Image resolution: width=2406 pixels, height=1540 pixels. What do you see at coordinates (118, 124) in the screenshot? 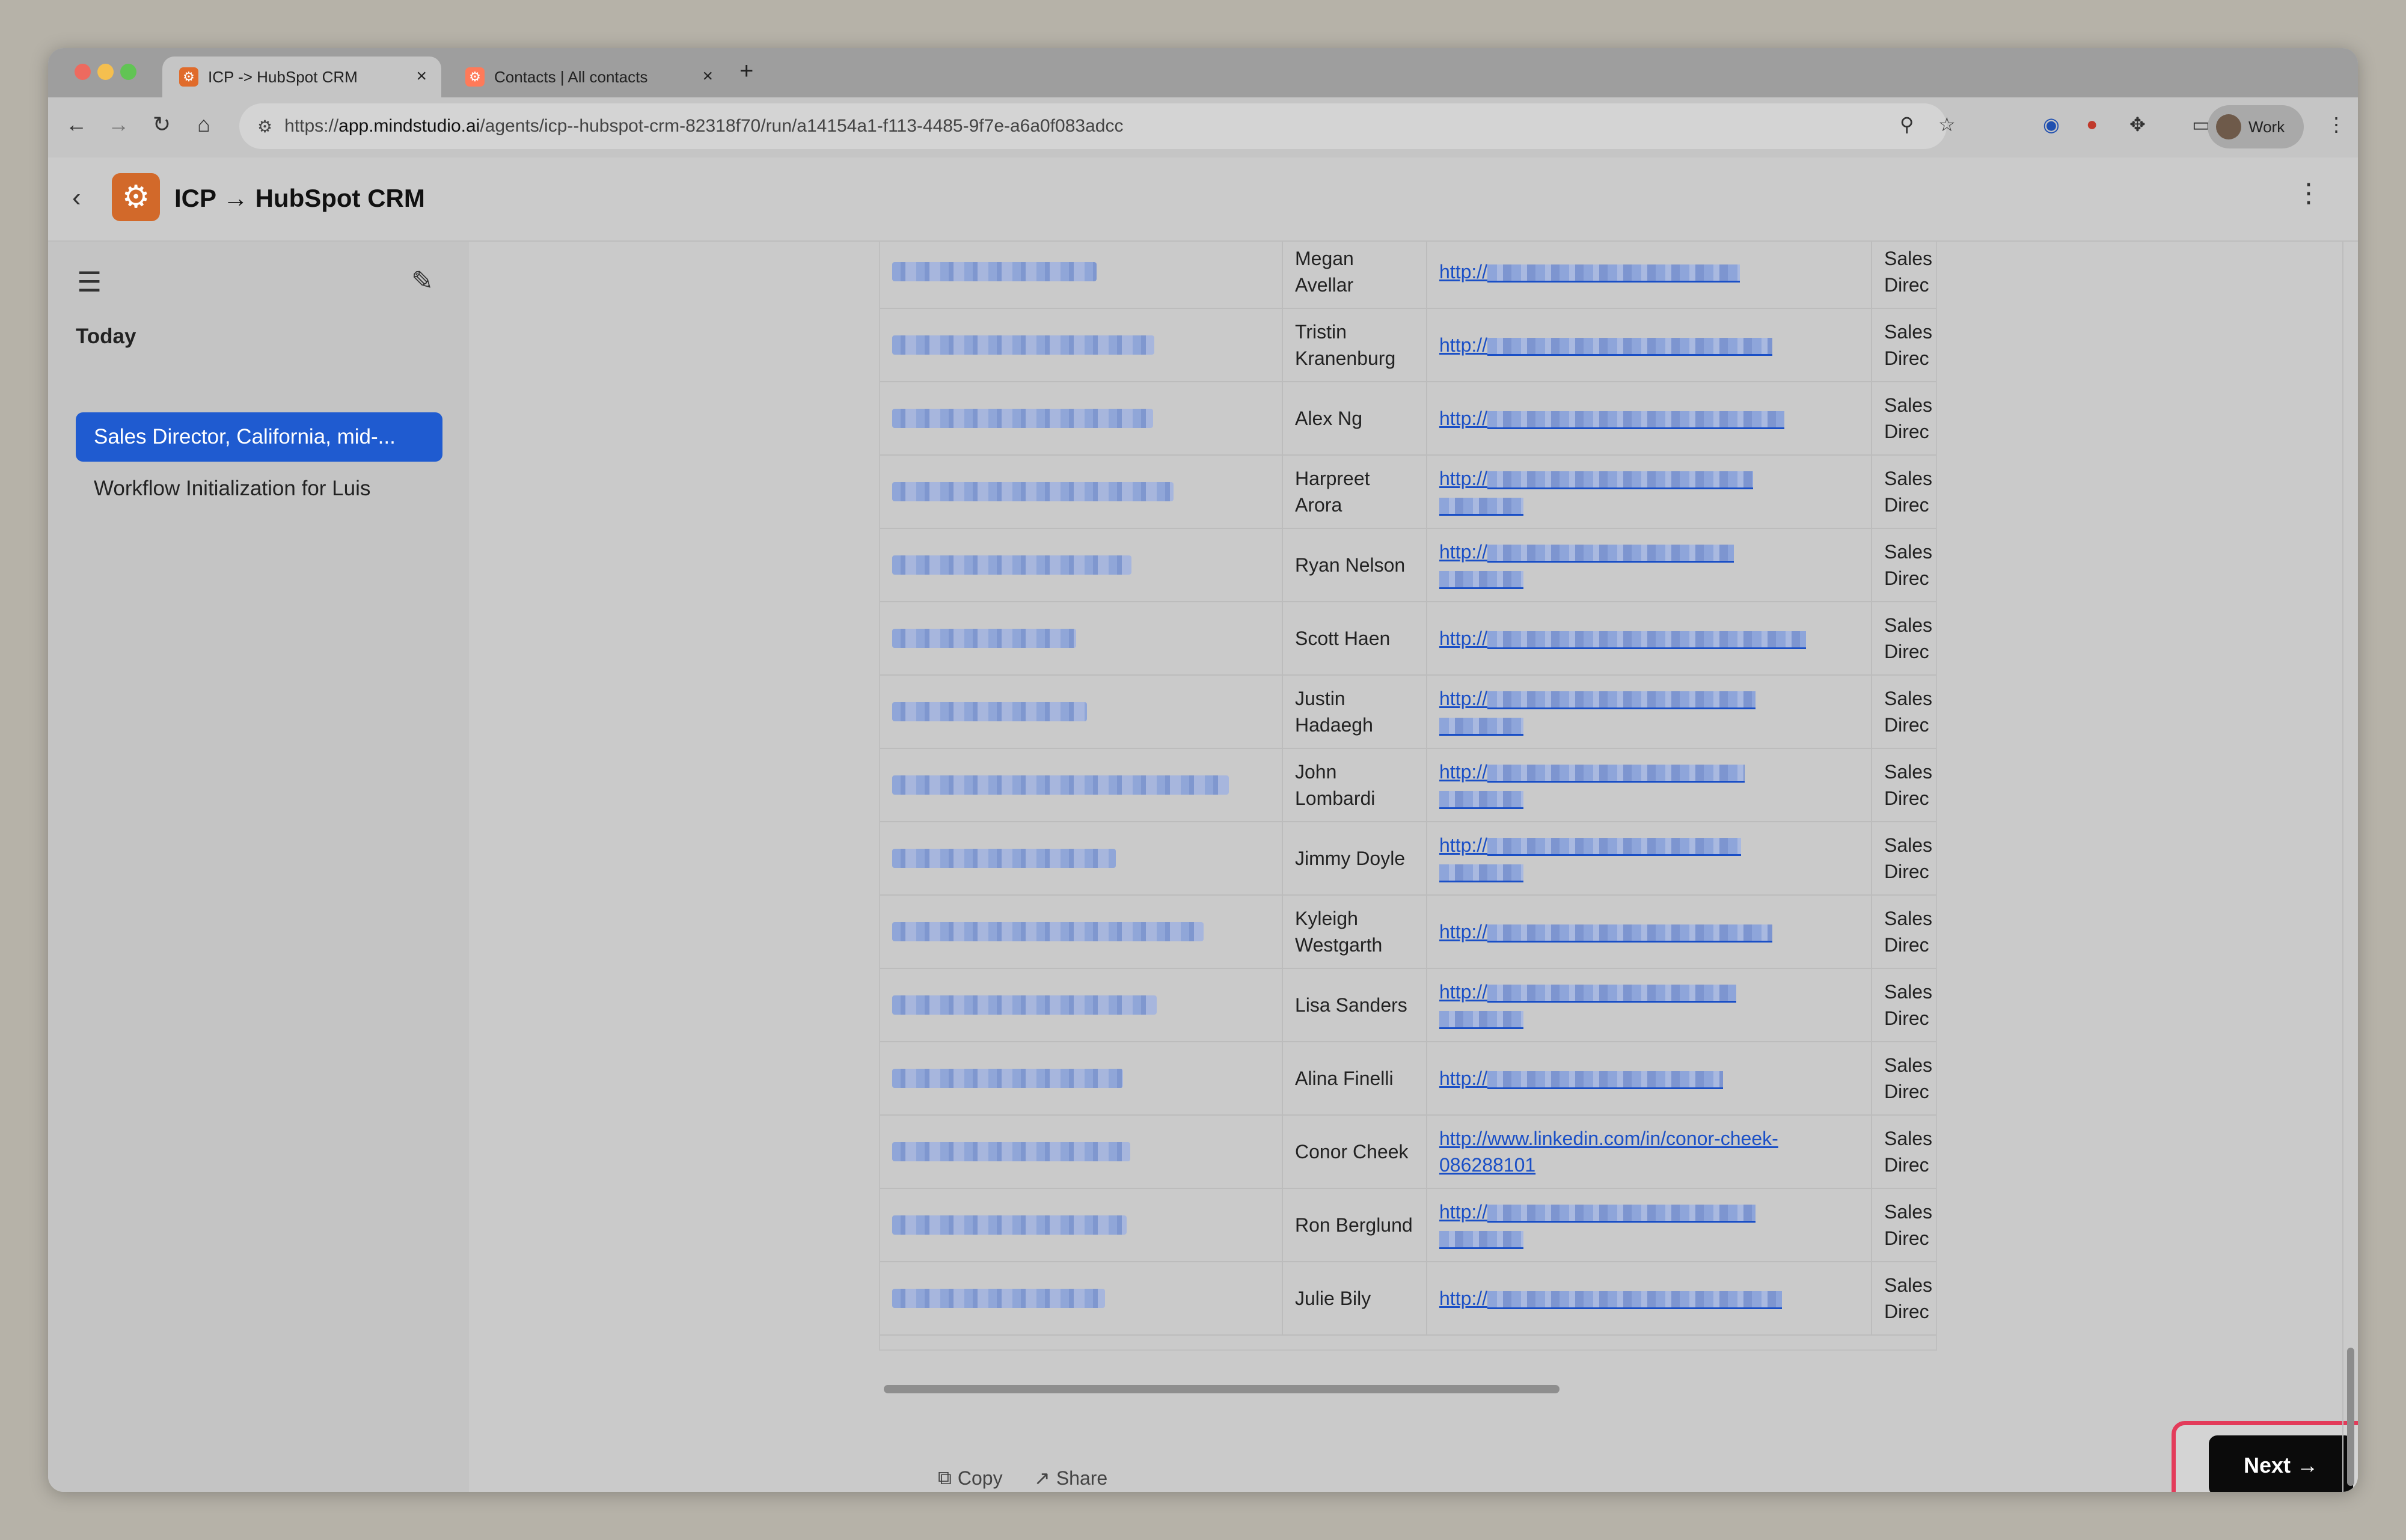
I see `forward-arrow-icon: →` at bounding box center [118, 124].